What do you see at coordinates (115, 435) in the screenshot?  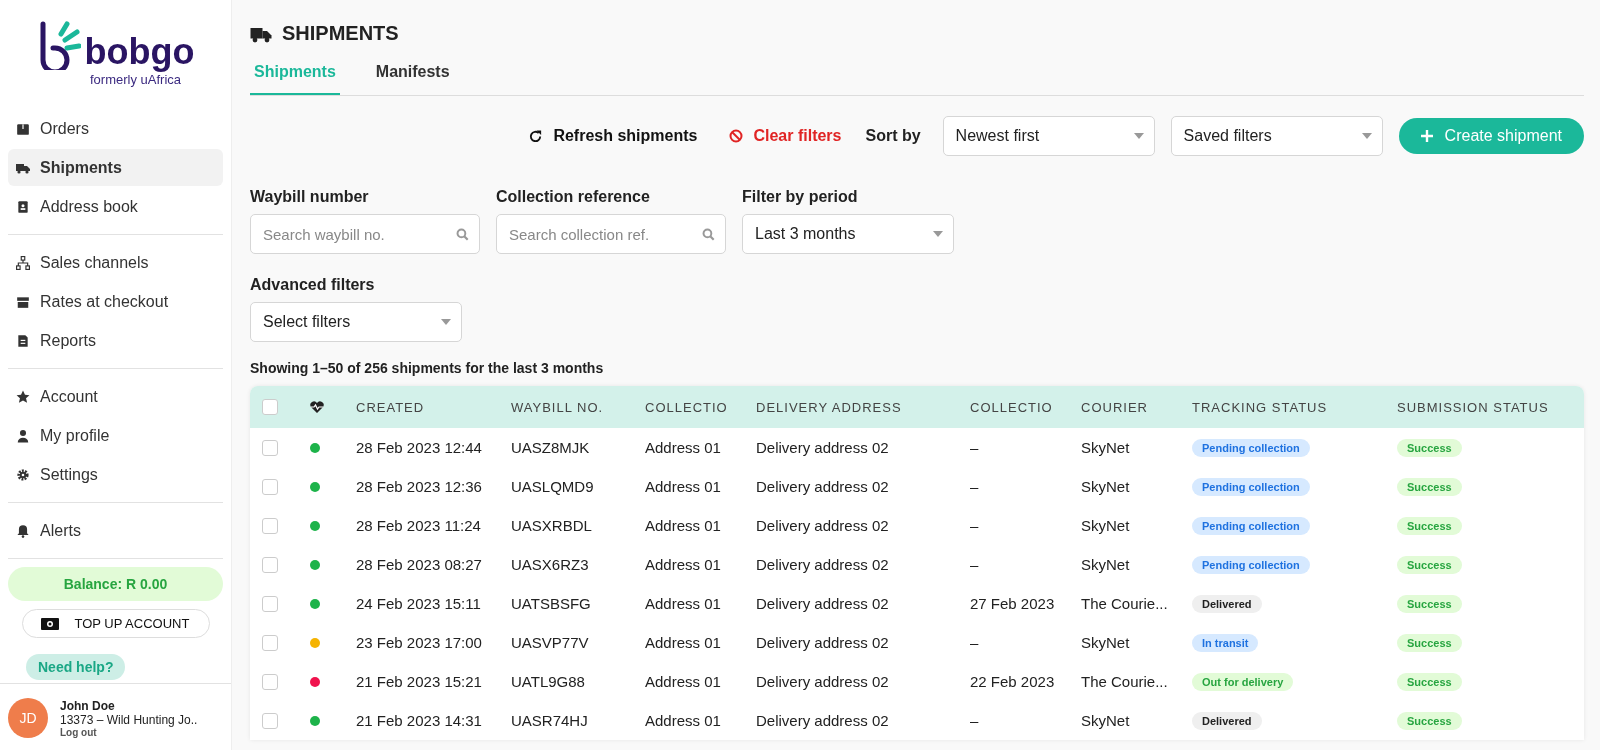 I see `sidebar-item: My profile` at bounding box center [115, 435].